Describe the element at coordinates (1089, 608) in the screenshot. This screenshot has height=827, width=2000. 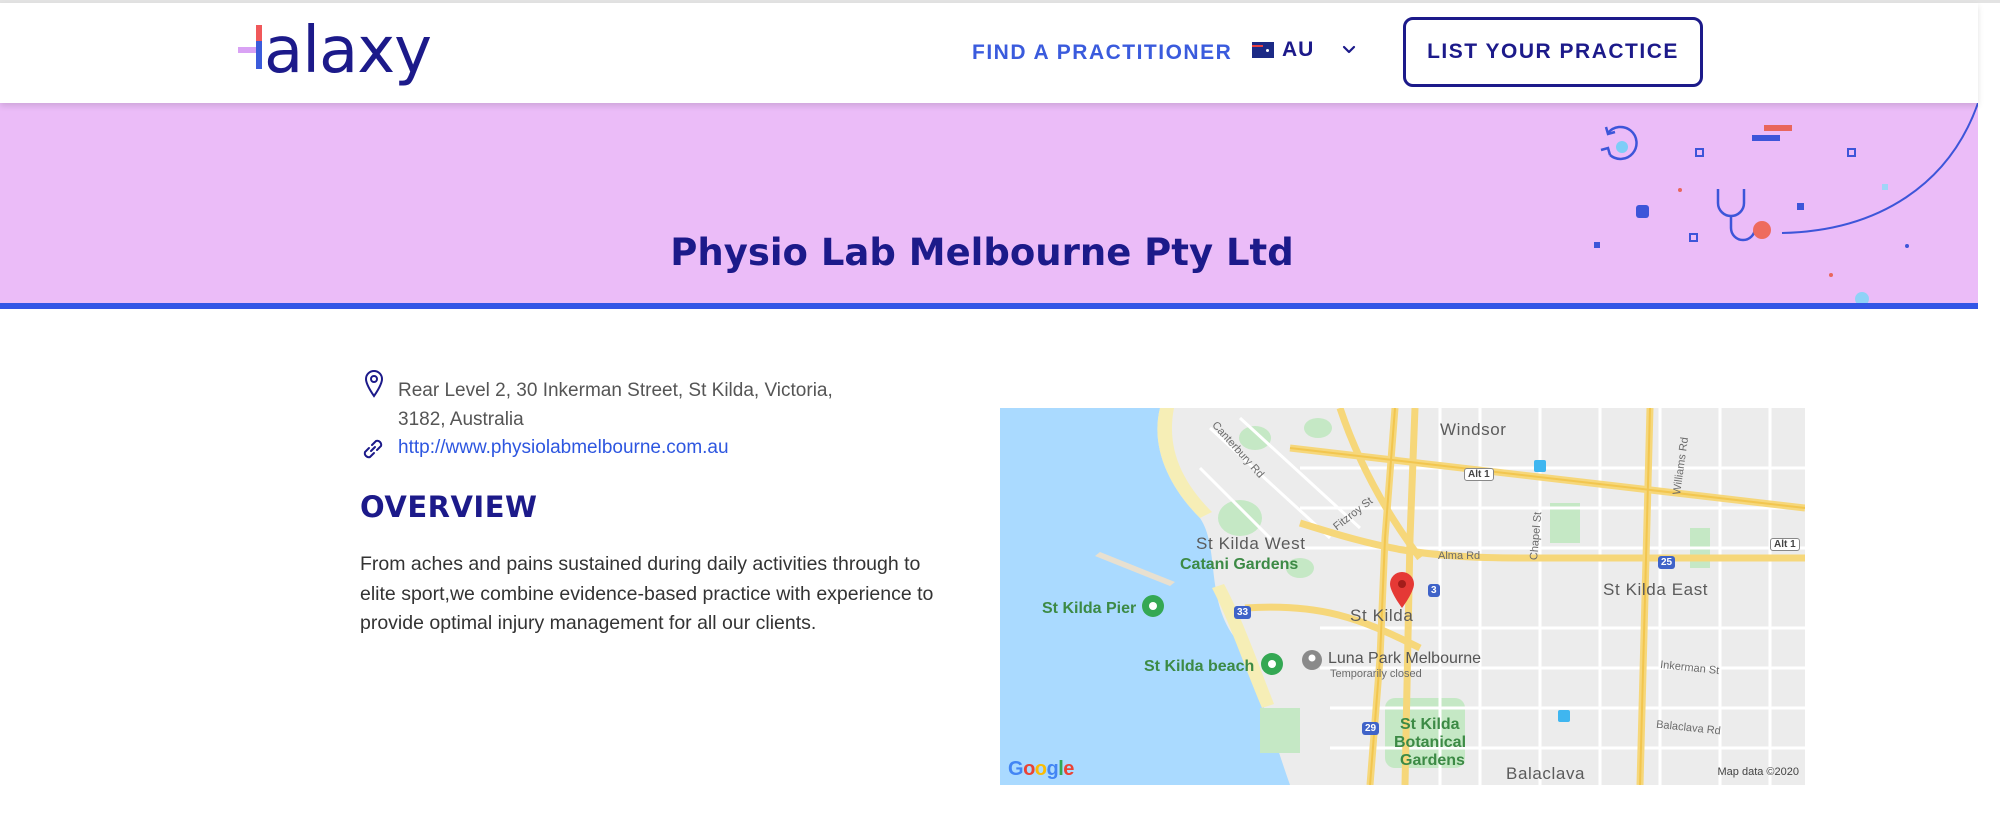
I see `map-label-st-kilda-pier: St Kilda Pier` at that location.